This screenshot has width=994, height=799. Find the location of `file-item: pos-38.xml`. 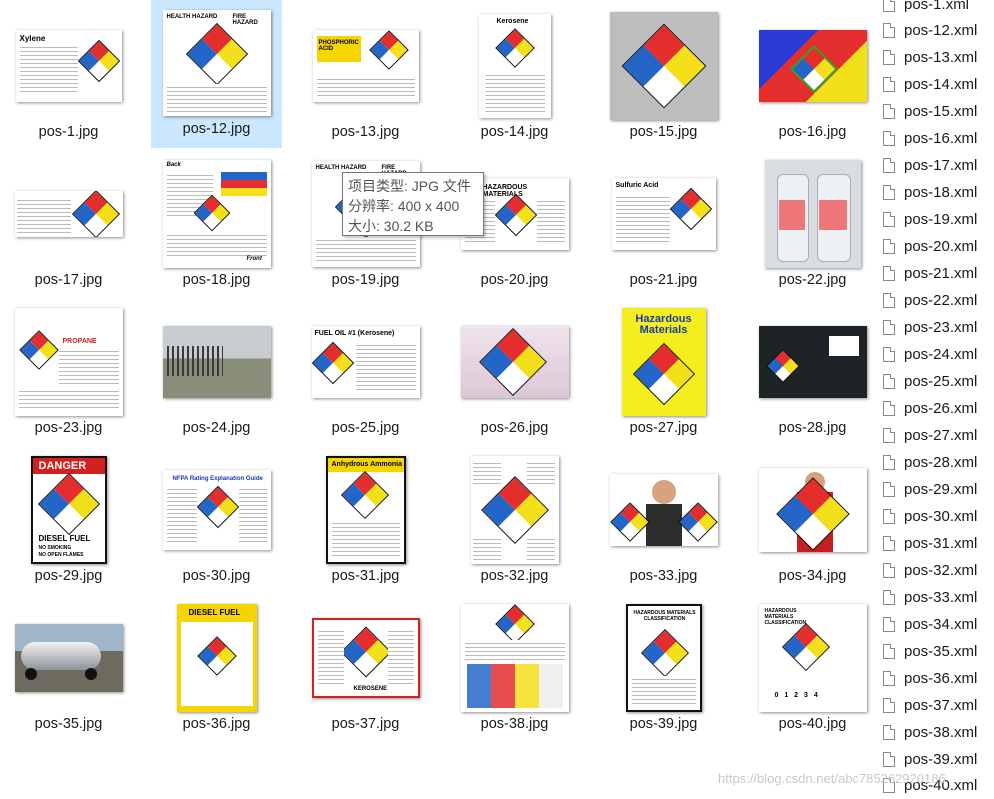

file-item: pos-38.xml is located at coordinates (936, 732).